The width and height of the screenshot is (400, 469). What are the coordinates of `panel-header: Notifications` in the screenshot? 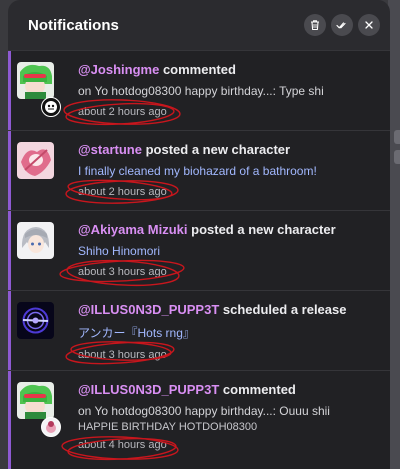 It's located at (199, 25).